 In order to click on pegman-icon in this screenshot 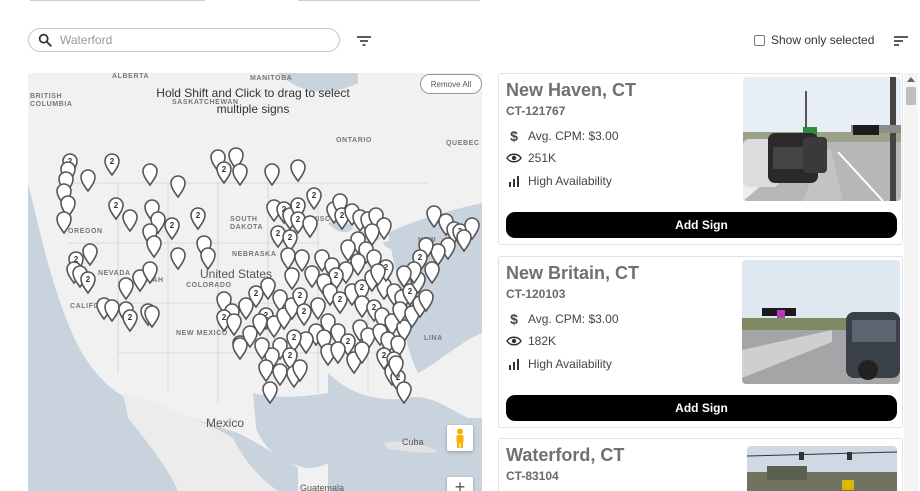, I will do `click(460, 438)`.